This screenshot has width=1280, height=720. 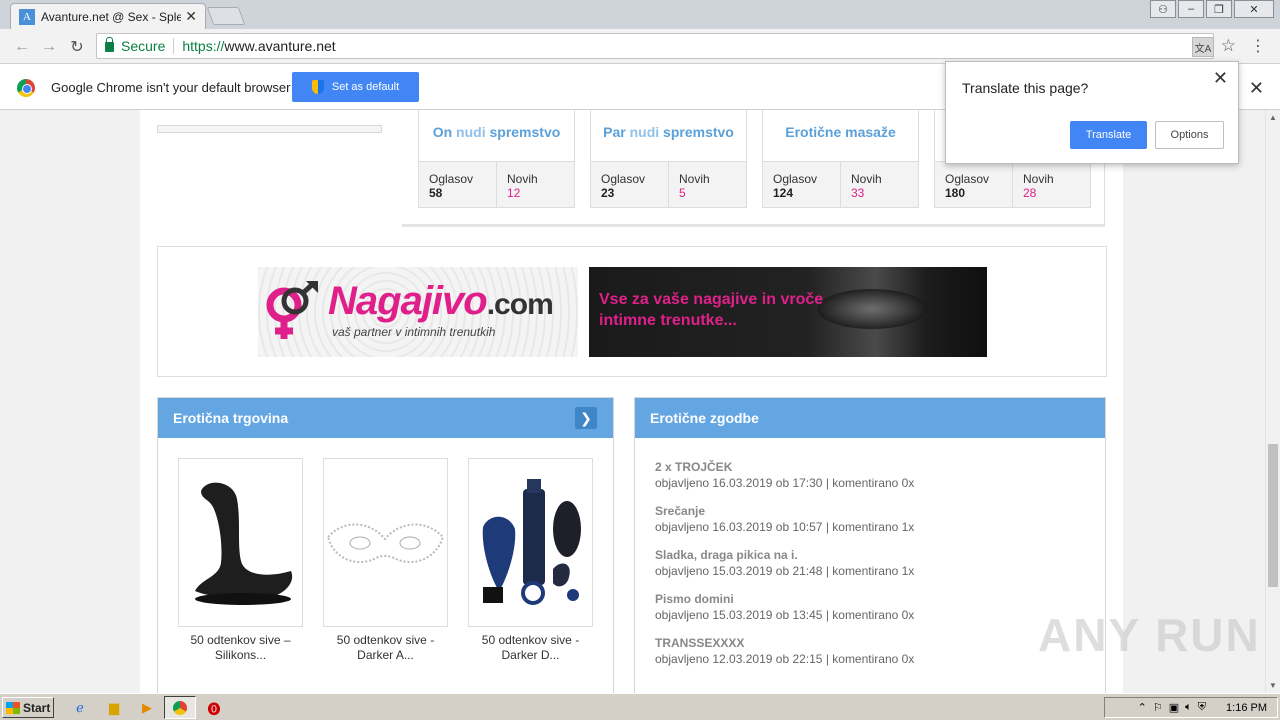 I want to click on stat-novih: Novih 28, so click(x=1038, y=186).